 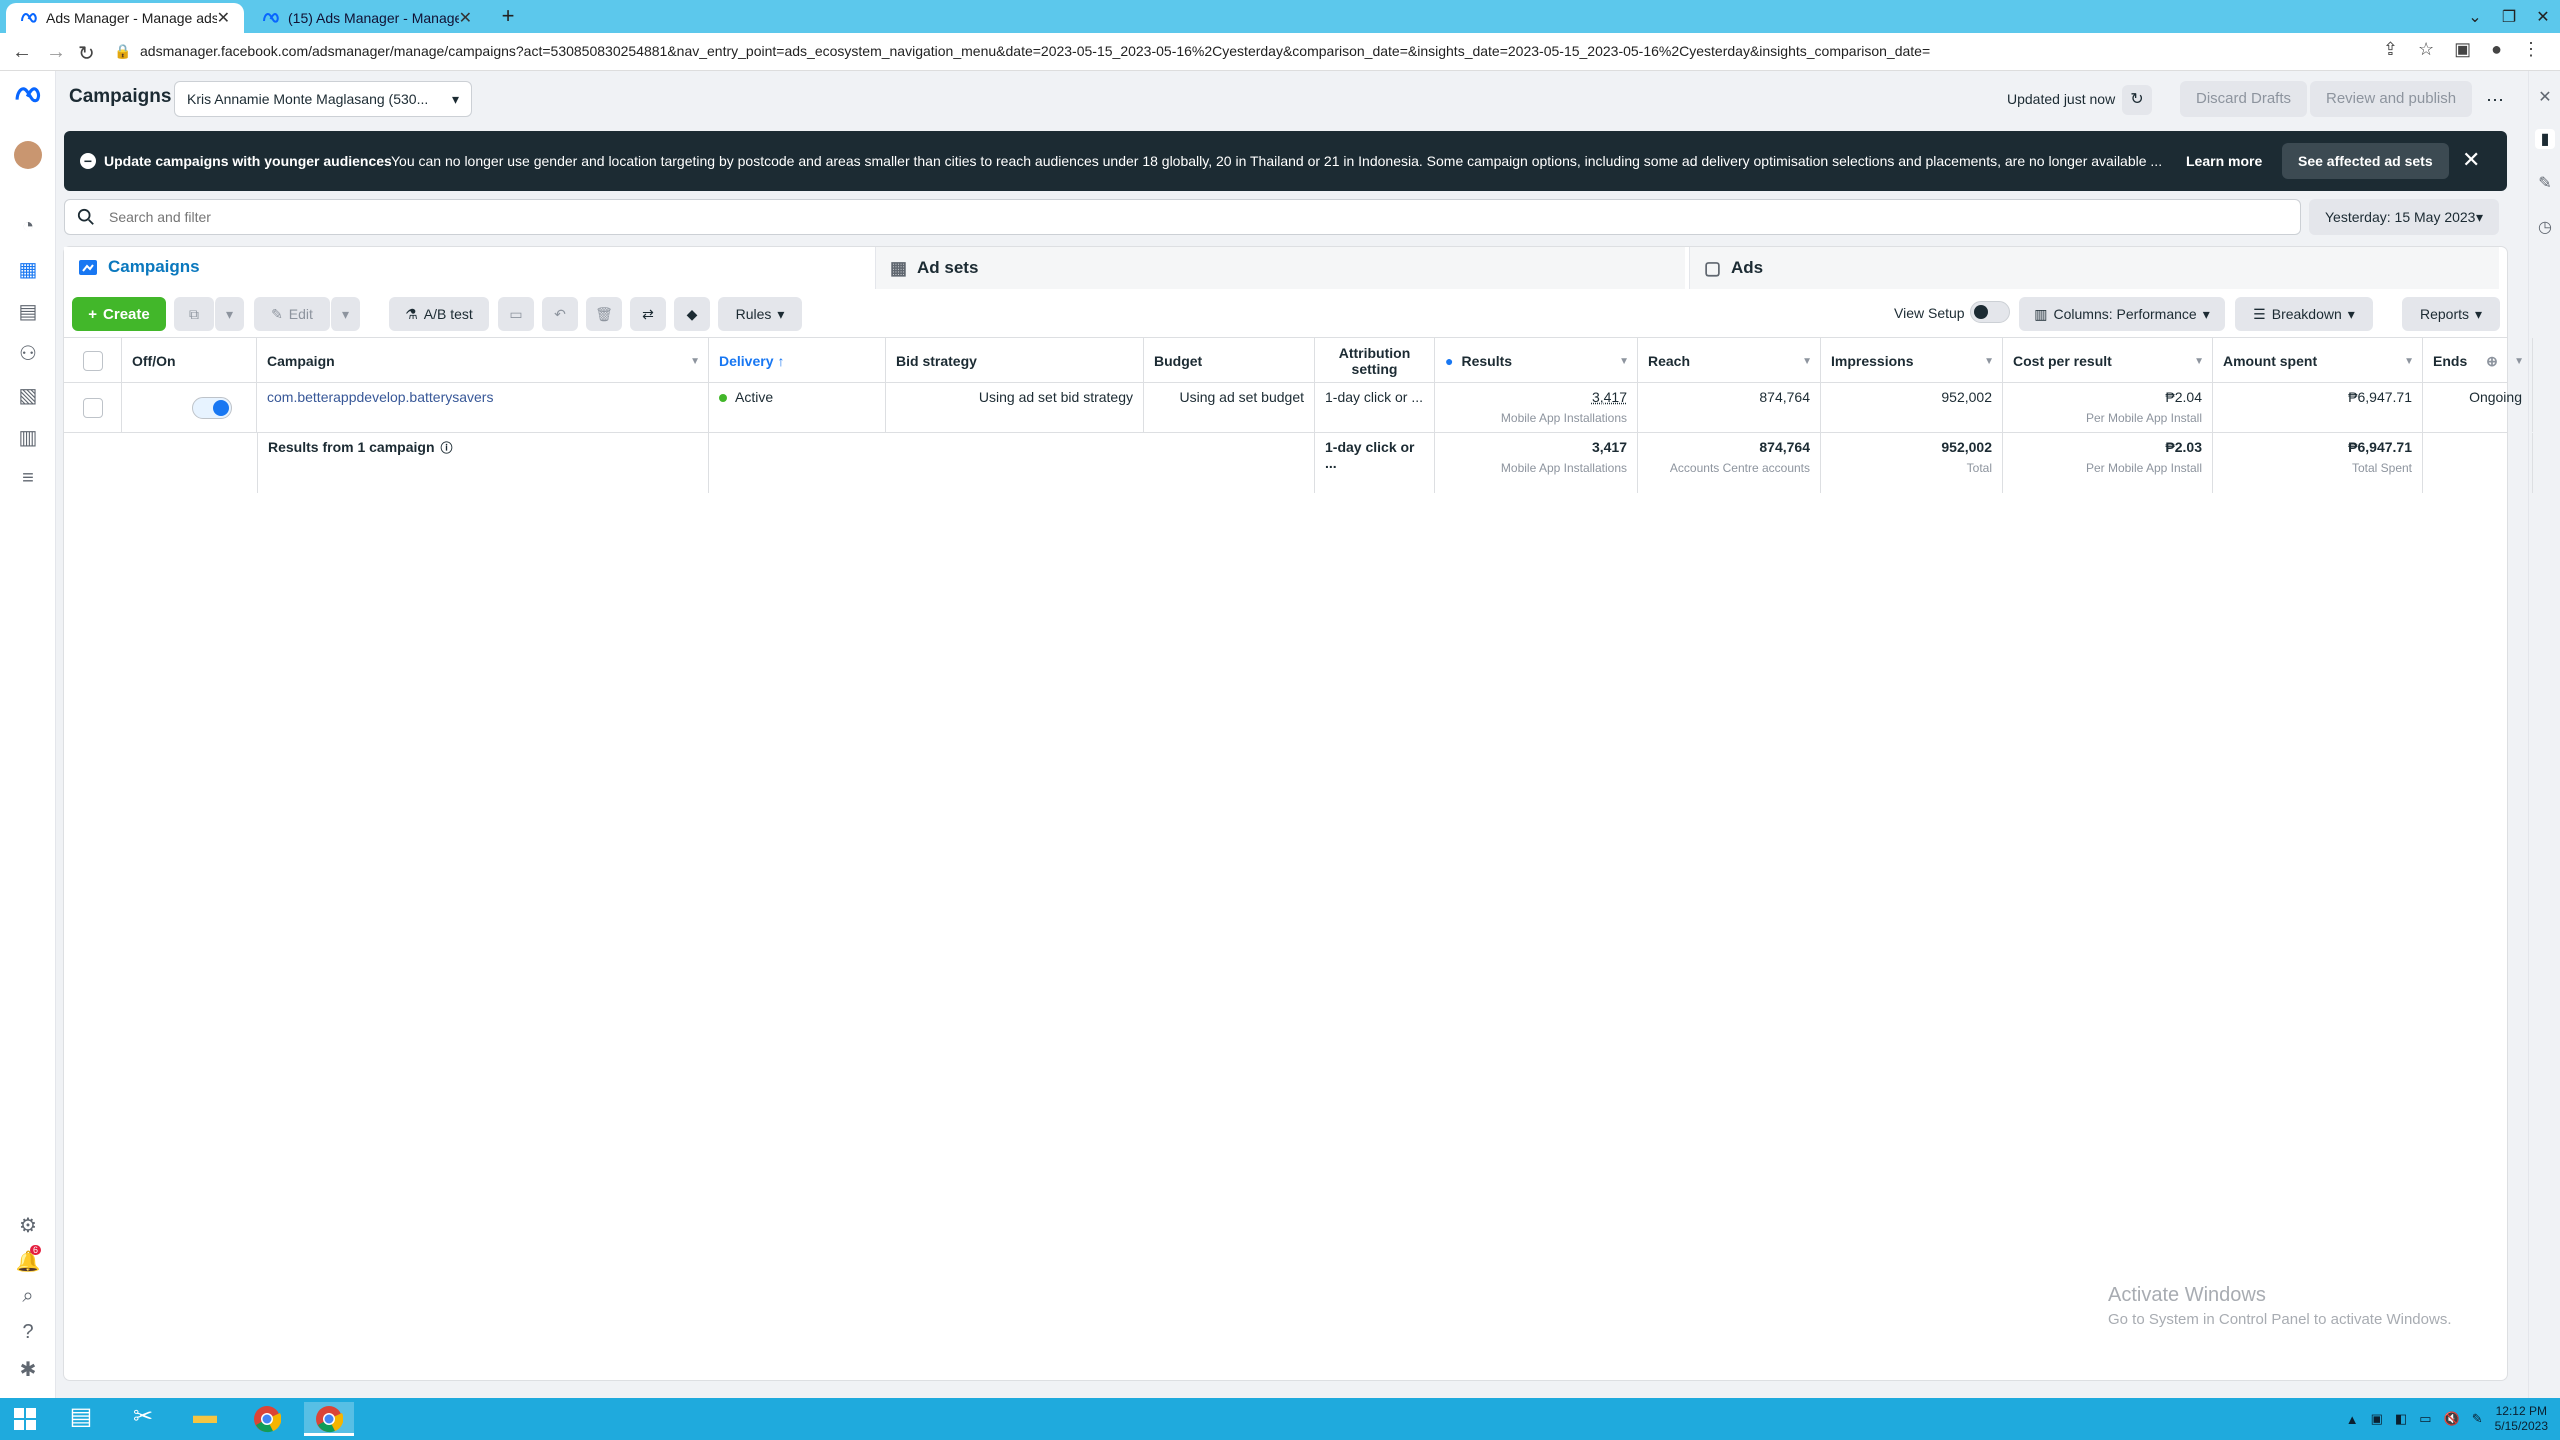 I want to click on col-offon: Off/On, so click(x=189, y=361).